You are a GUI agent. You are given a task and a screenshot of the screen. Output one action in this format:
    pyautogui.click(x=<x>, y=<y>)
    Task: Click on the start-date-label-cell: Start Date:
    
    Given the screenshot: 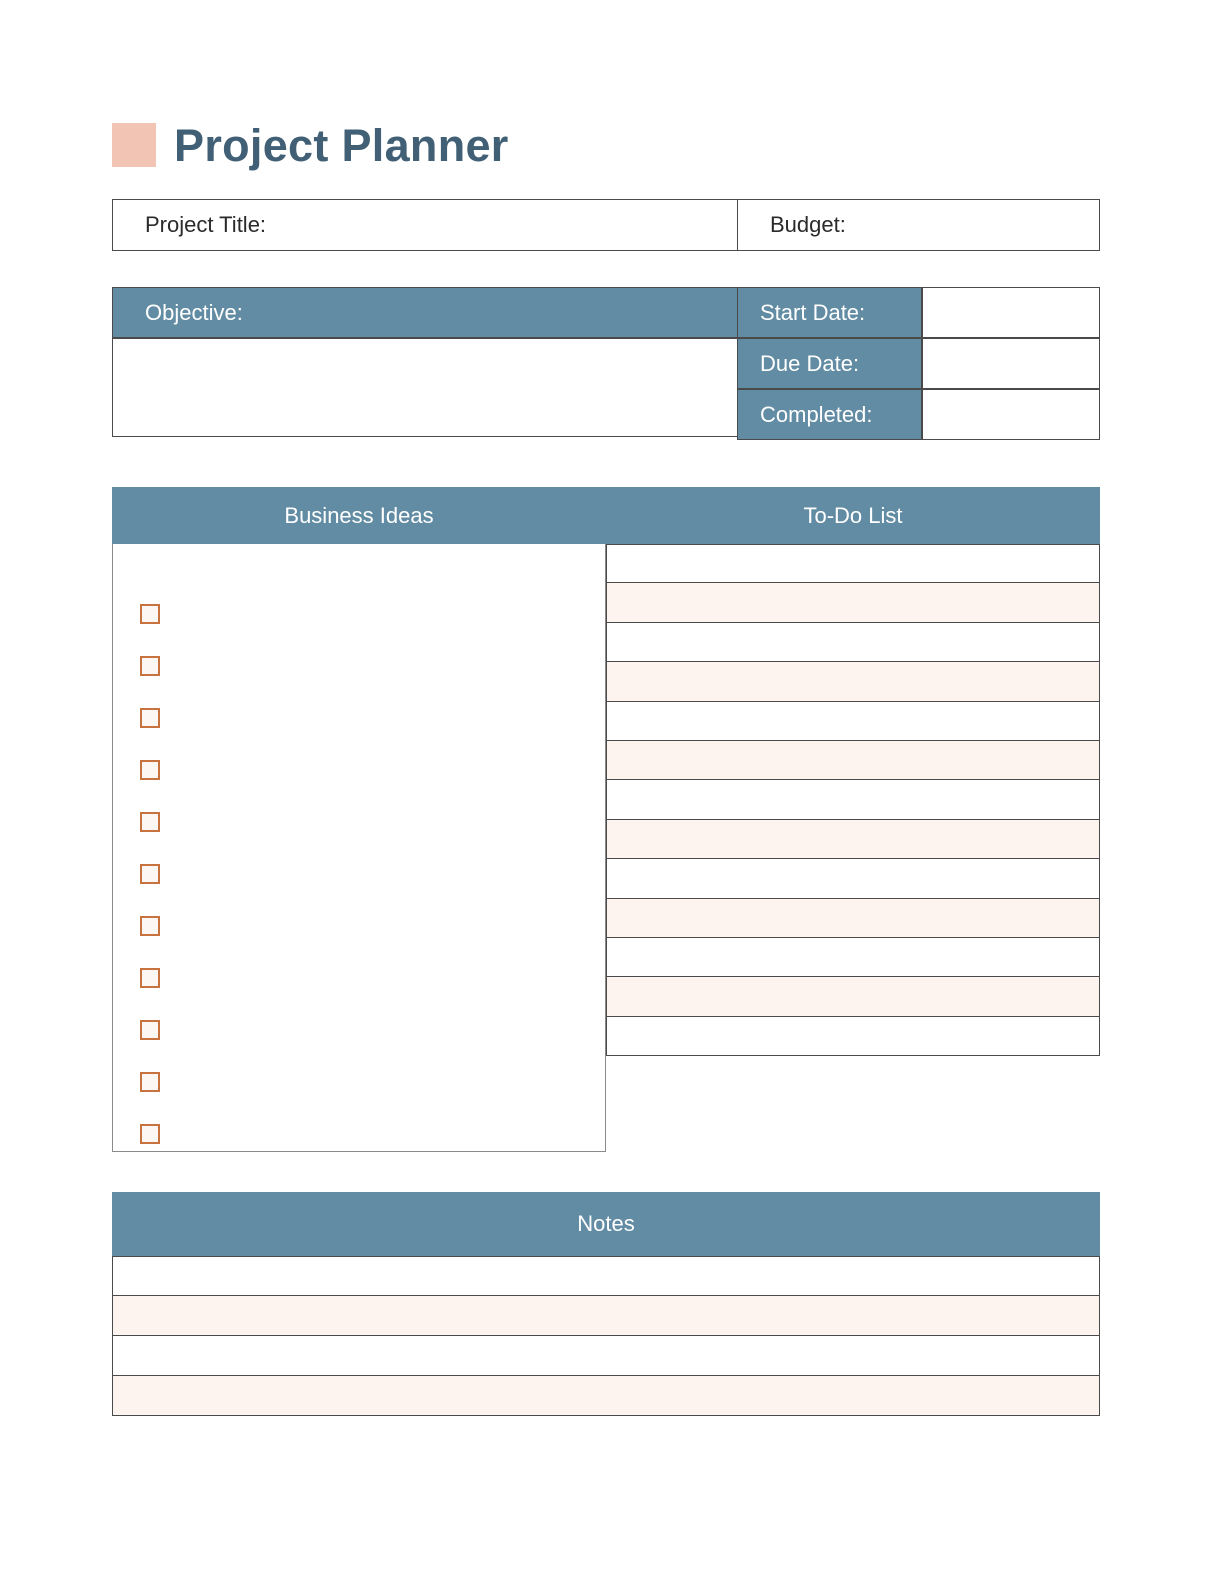 What is the action you would take?
    pyautogui.click(x=829, y=312)
    